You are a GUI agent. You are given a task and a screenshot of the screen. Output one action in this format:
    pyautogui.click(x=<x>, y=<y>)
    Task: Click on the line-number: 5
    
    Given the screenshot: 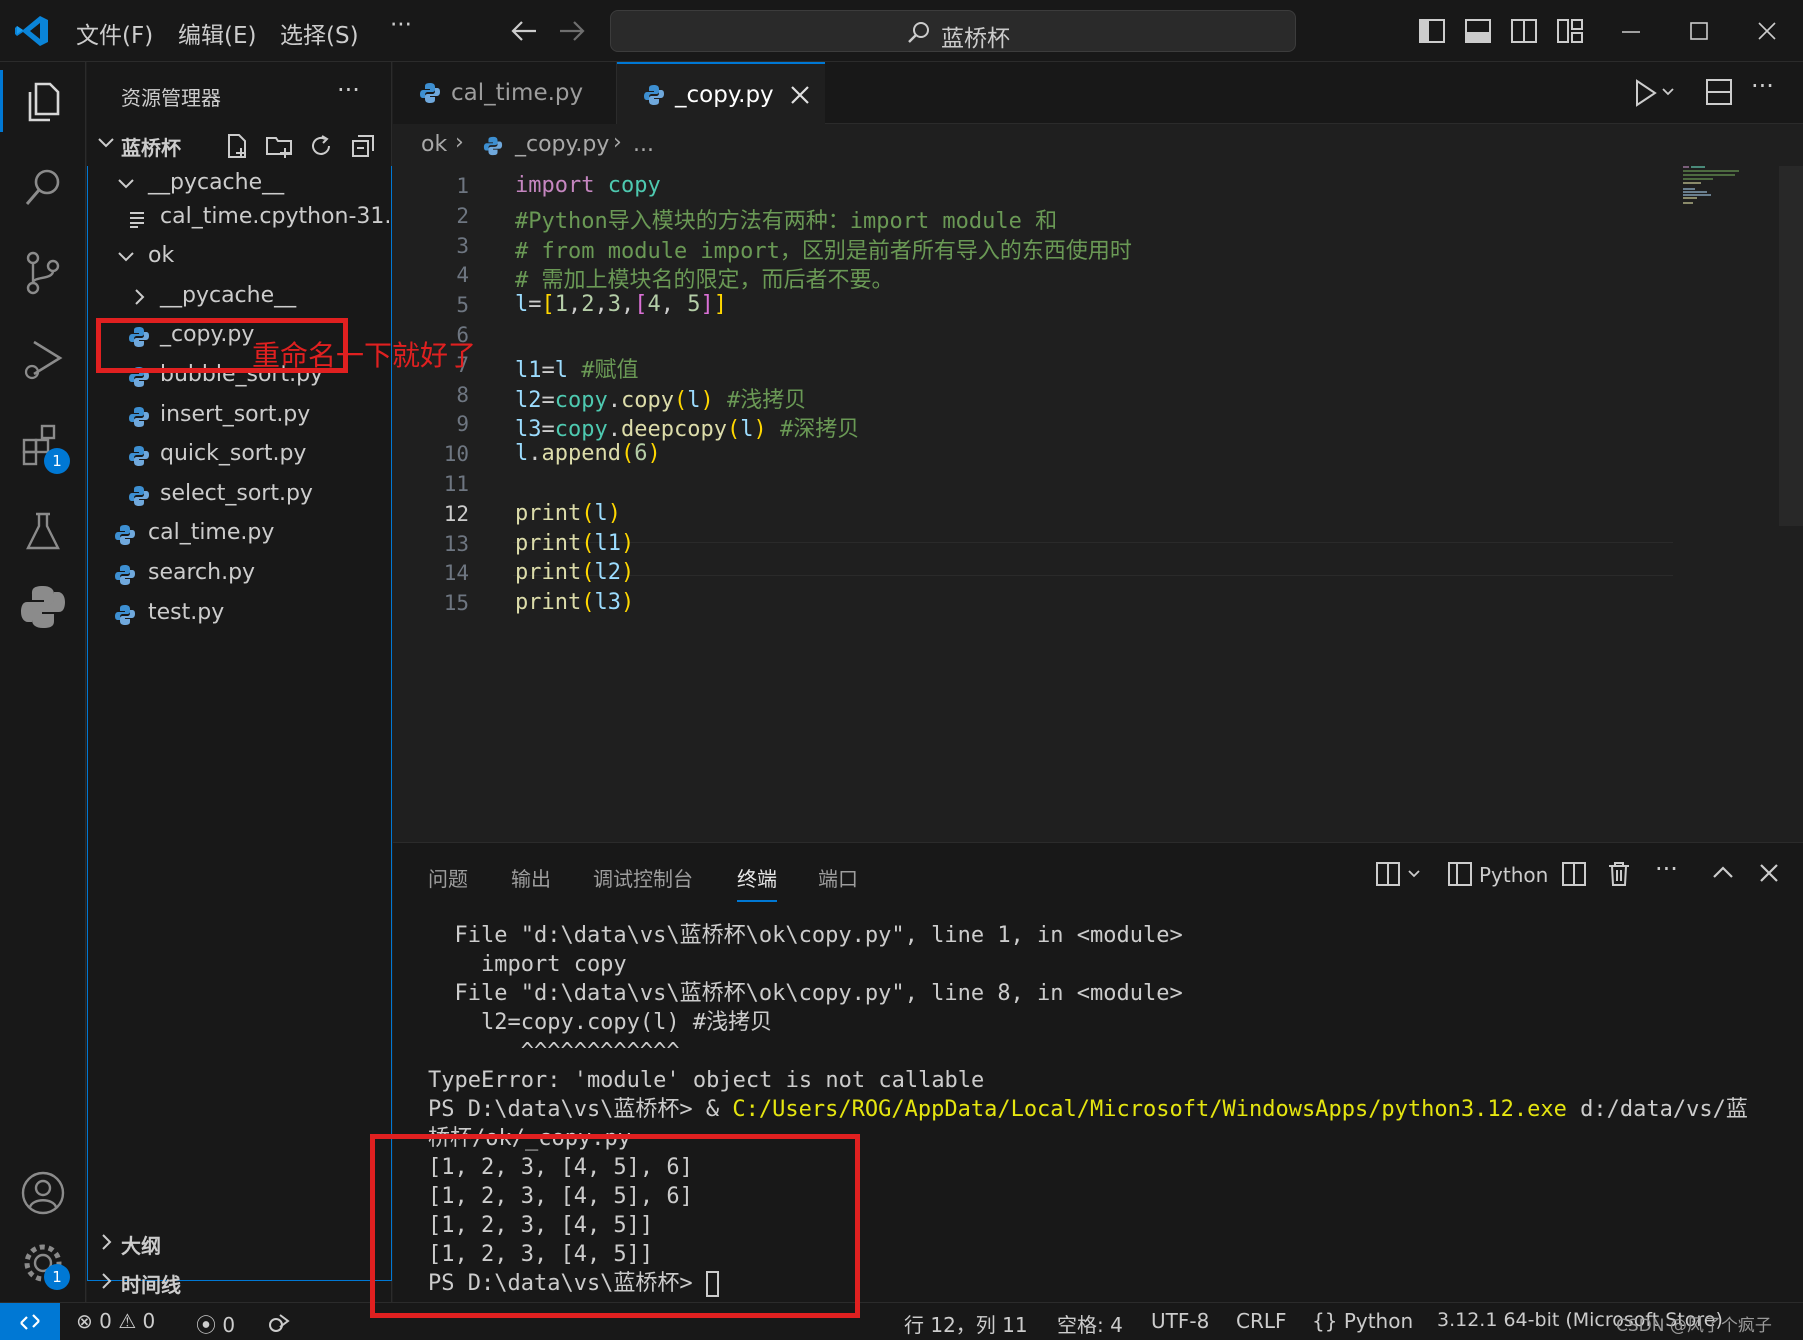 What is the action you would take?
    pyautogui.click(x=462, y=305)
    